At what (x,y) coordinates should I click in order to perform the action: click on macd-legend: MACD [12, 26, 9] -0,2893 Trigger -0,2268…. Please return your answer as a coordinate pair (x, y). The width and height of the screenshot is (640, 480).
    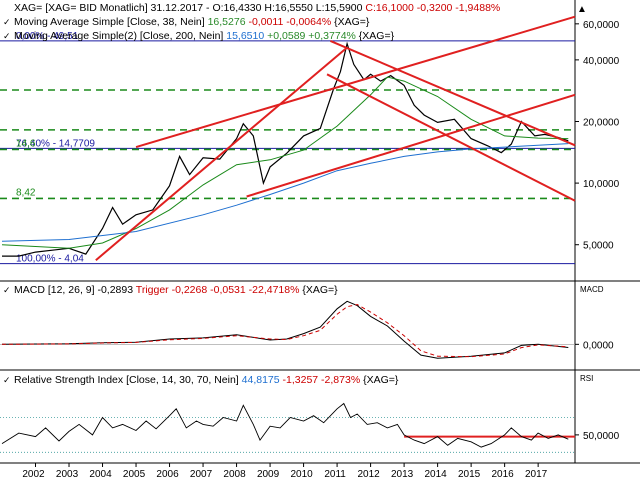
    Looking at the image, I should click on (176, 290).